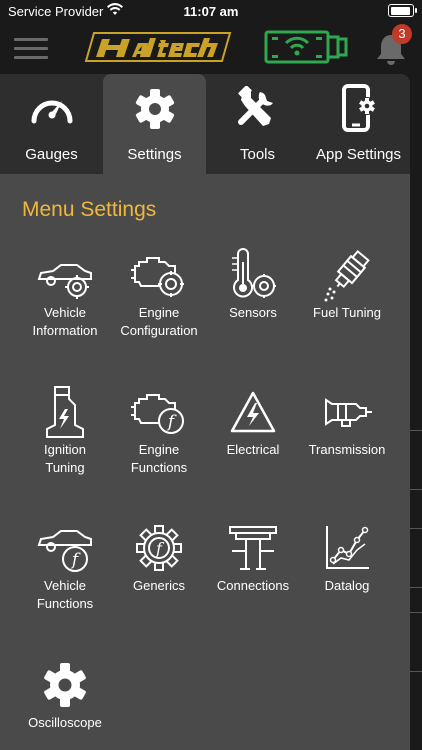  I want to click on menu-item-oscilloscope: Oscilloscope, so click(65, 694).